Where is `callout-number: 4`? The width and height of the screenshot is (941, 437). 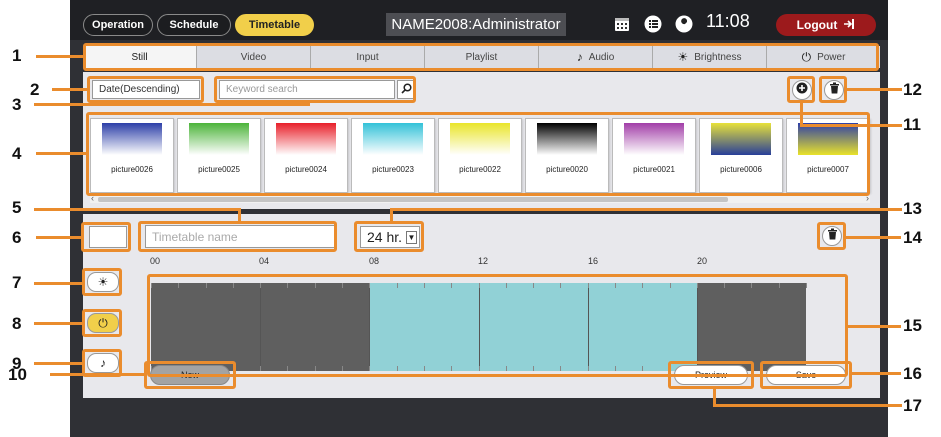
callout-number: 4 is located at coordinates (17, 153).